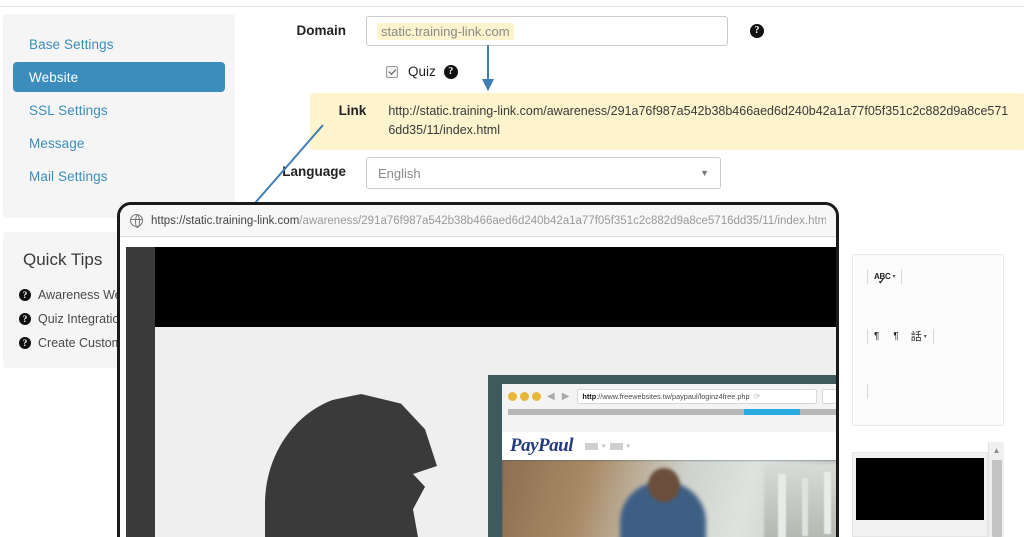 This screenshot has height=537, width=1024. I want to click on toolbar-row-paragraph: ¶ ¶ 話 ▾, so click(932, 336).